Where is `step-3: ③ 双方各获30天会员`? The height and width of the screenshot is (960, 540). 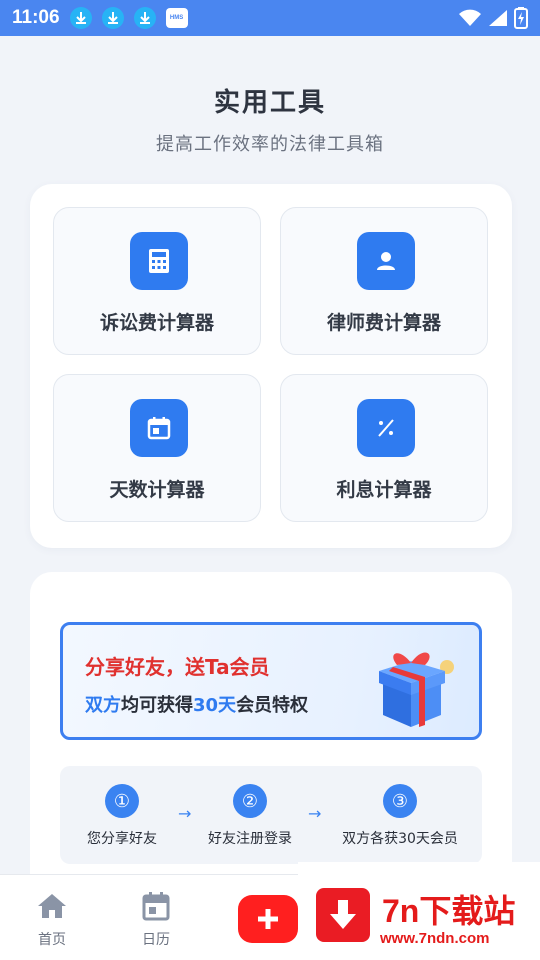
step-3: ③ 双方各获30天会员 is located at coordinates (400, 816).